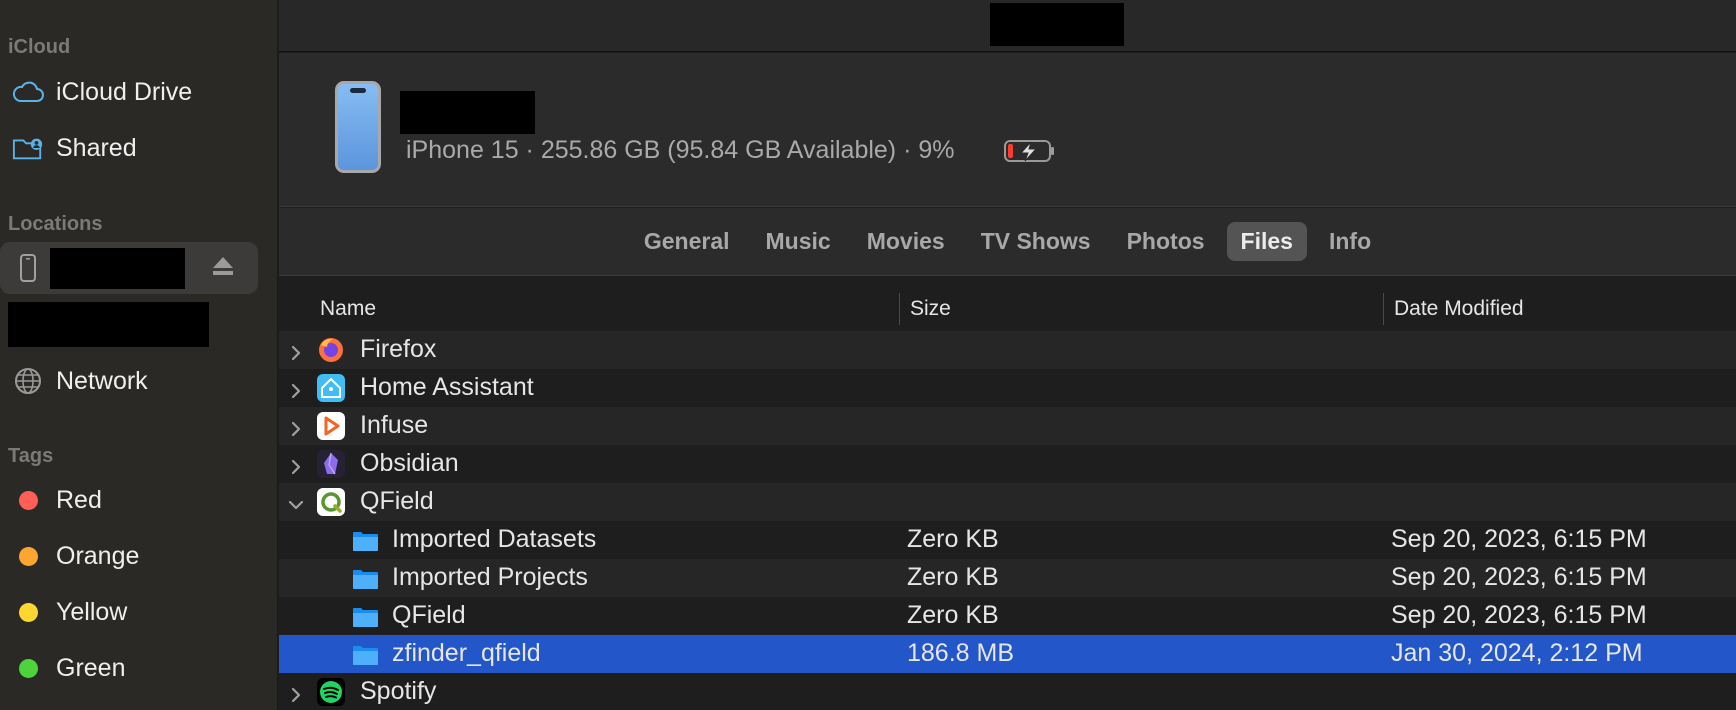  Describe the element at coordinates (348, 309) in the screenshot. I see `column-name-header: Name` at that location.